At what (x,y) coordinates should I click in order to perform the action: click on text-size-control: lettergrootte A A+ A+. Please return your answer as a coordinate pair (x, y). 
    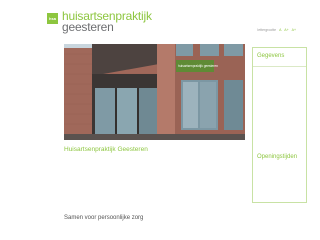
    Looking at the image, I should click on (276, 30).